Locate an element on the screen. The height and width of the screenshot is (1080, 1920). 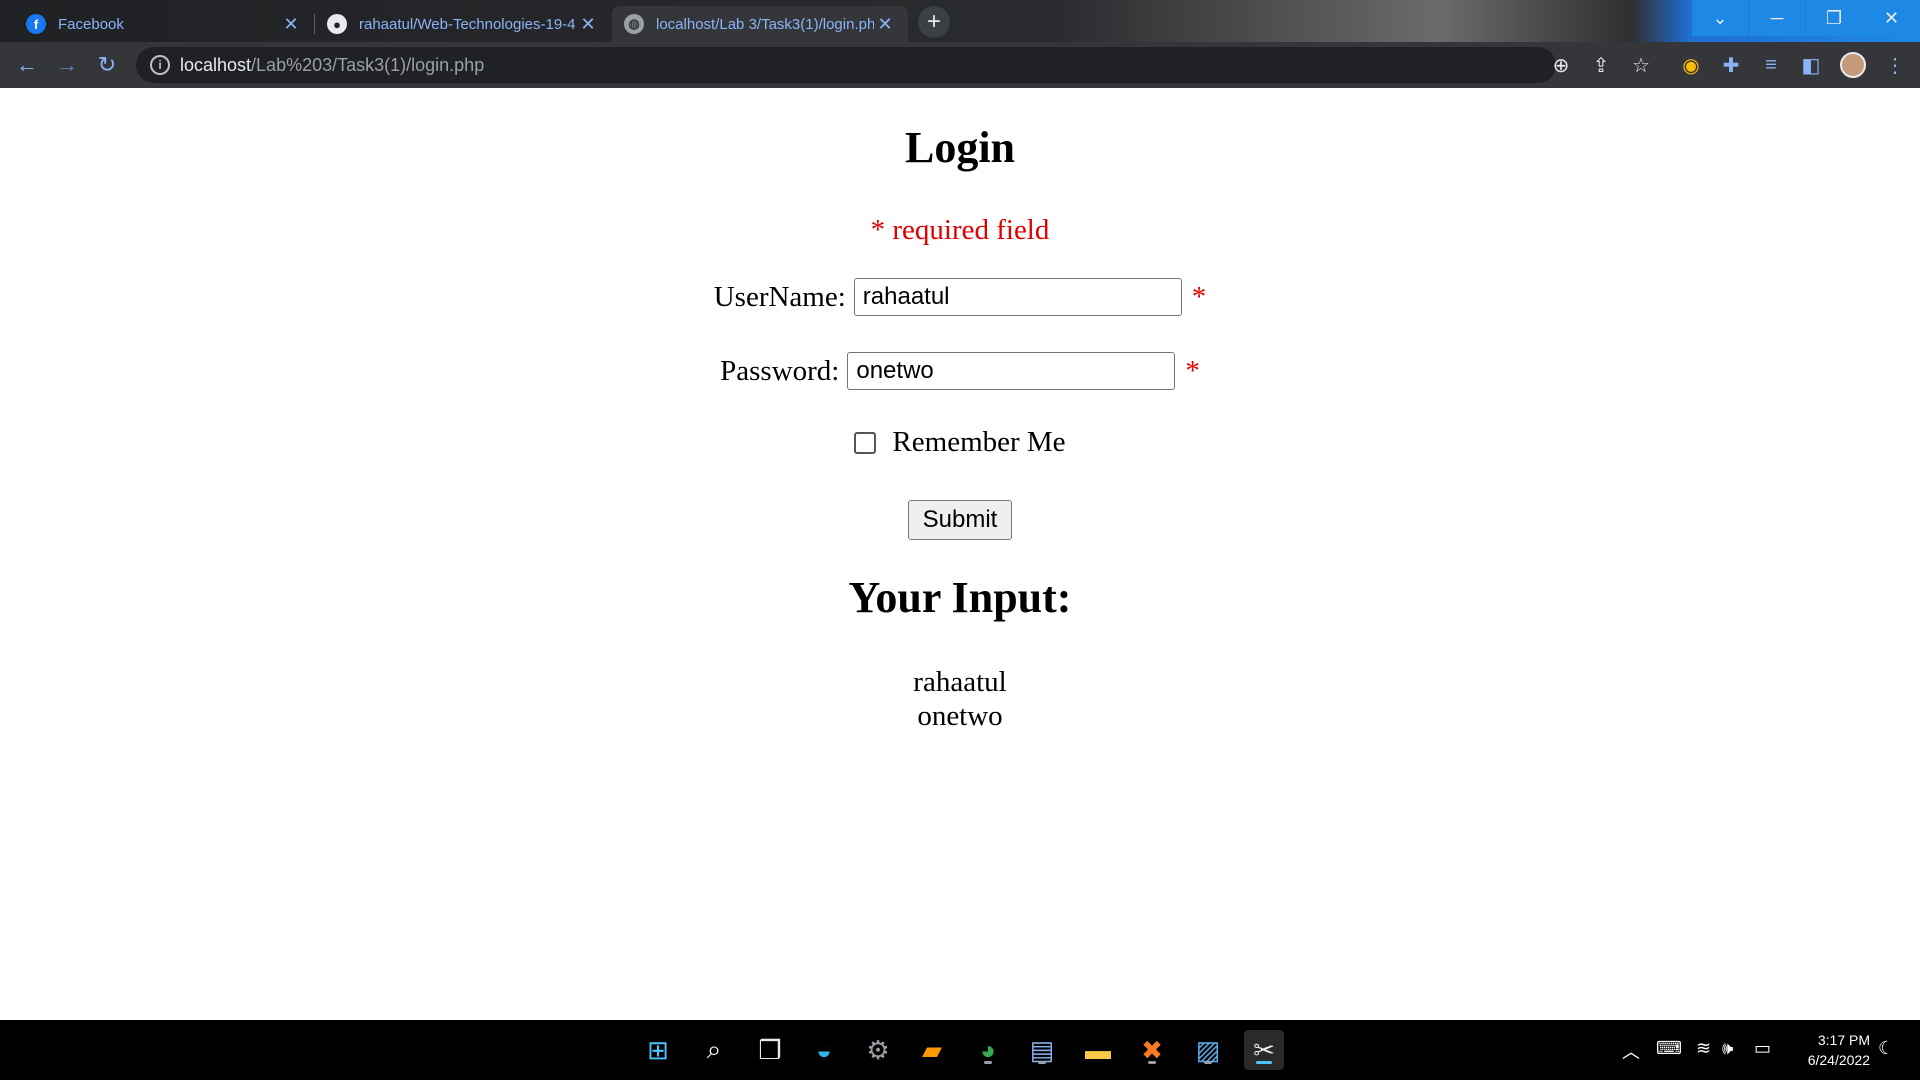
output-heading: Your Input: is located at coordinates (960, 597).